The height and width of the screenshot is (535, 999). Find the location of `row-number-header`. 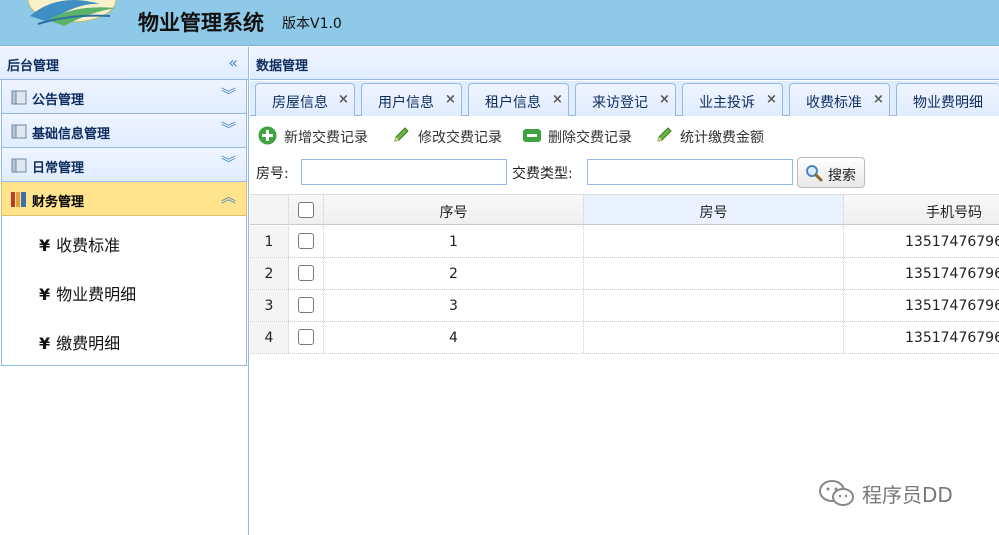

row-number-header is located at coordinates (269, 209).